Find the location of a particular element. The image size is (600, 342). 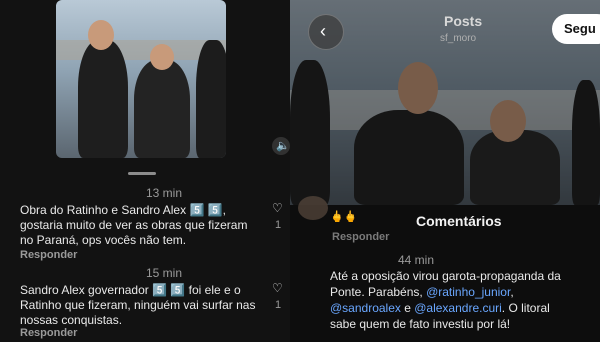

header-subtitle: sf_moro is located at coordinates (458, 38).